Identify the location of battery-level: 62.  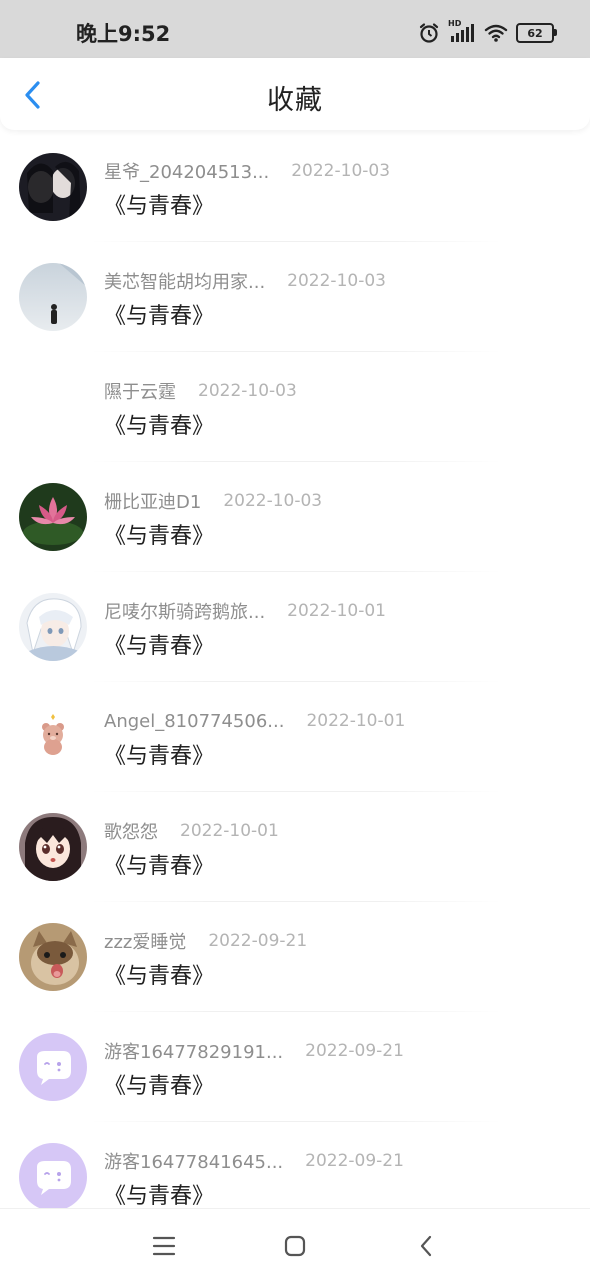
(535, 33).